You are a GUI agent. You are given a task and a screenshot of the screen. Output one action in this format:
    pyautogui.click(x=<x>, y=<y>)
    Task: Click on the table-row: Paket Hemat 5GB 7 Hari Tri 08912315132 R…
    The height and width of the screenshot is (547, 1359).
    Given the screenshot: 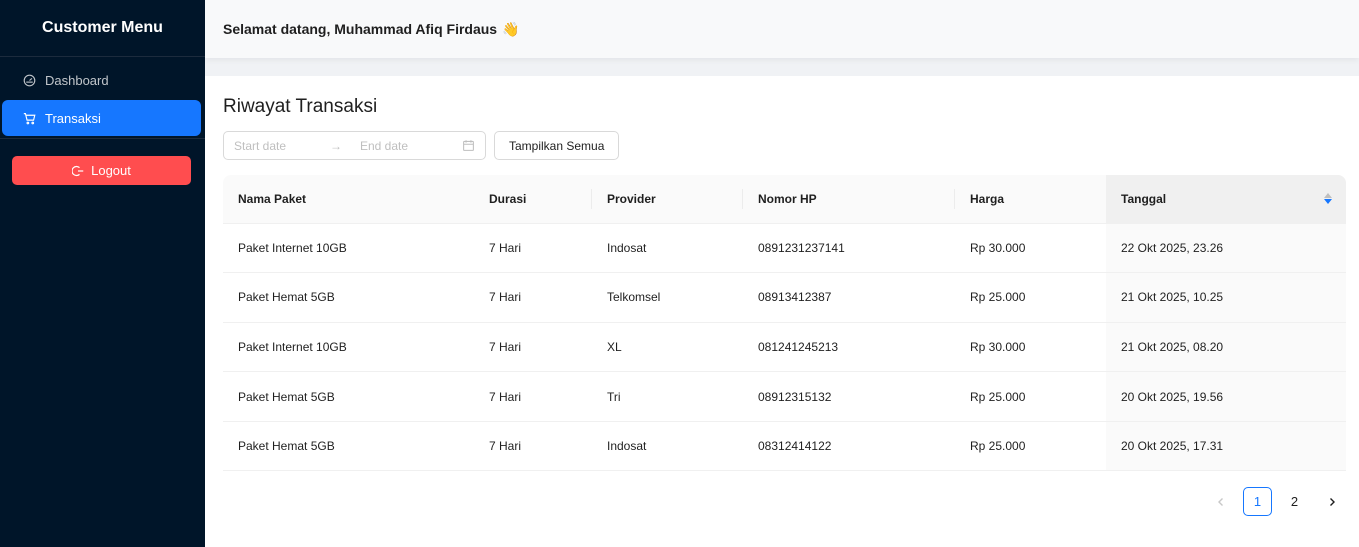 What is the action you would take?
    pyautogui.click(x=784, y=396)
    